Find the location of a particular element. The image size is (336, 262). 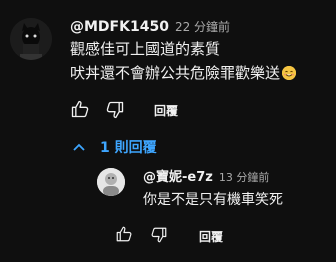

reply-avatar-image-icon is located at coordinates (111, 182).